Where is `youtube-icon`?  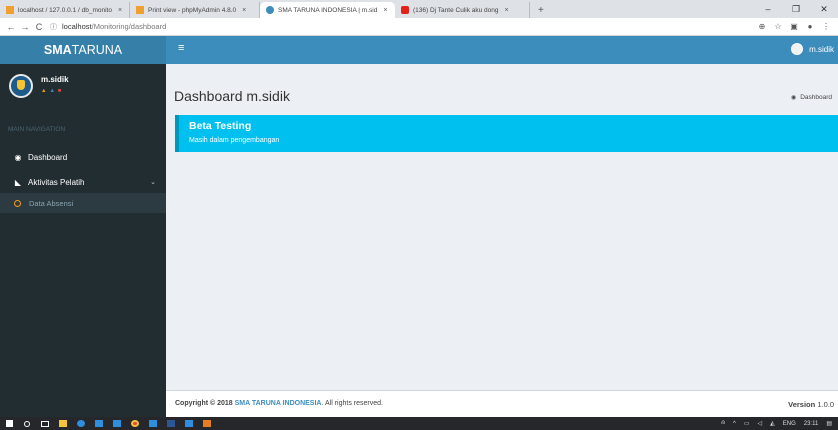 youtube-icon is located at coordinates (405, 10).